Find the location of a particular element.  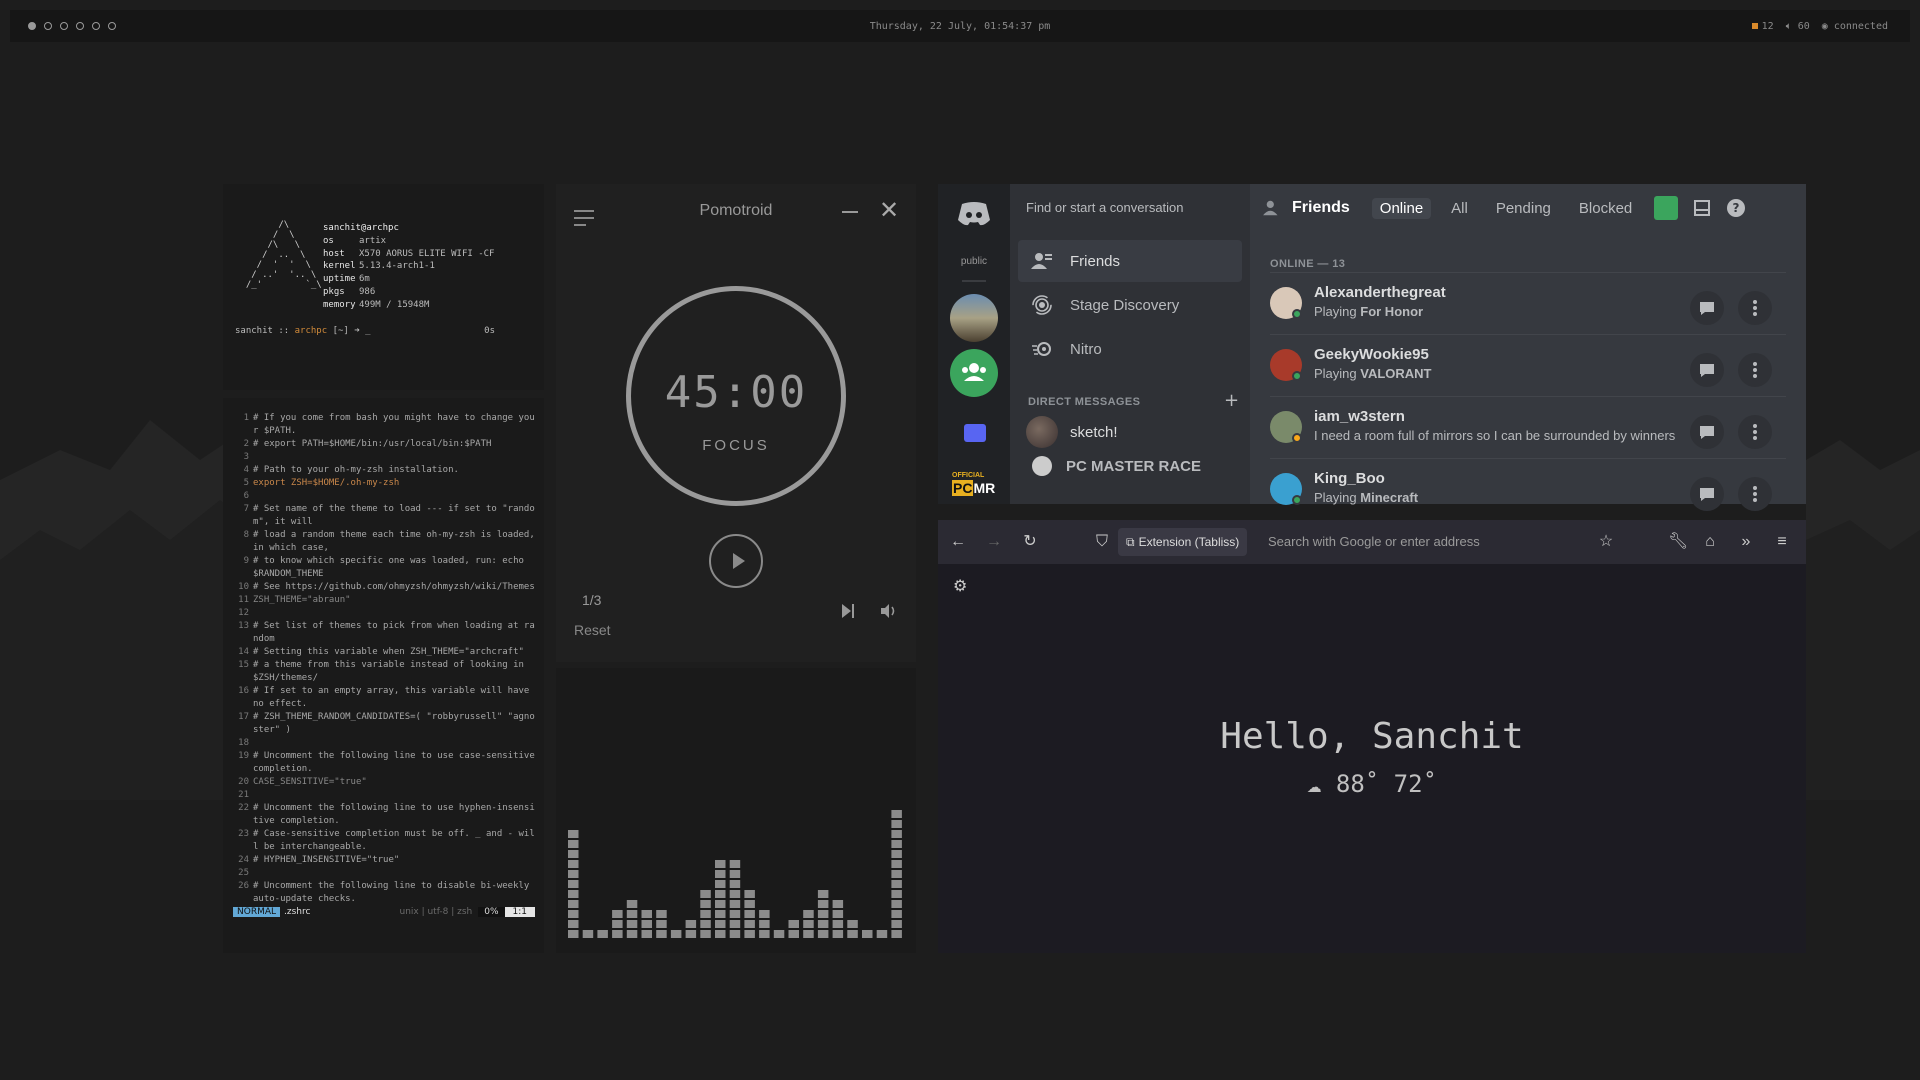

server-icon-group is located at coordinates (974, 373).